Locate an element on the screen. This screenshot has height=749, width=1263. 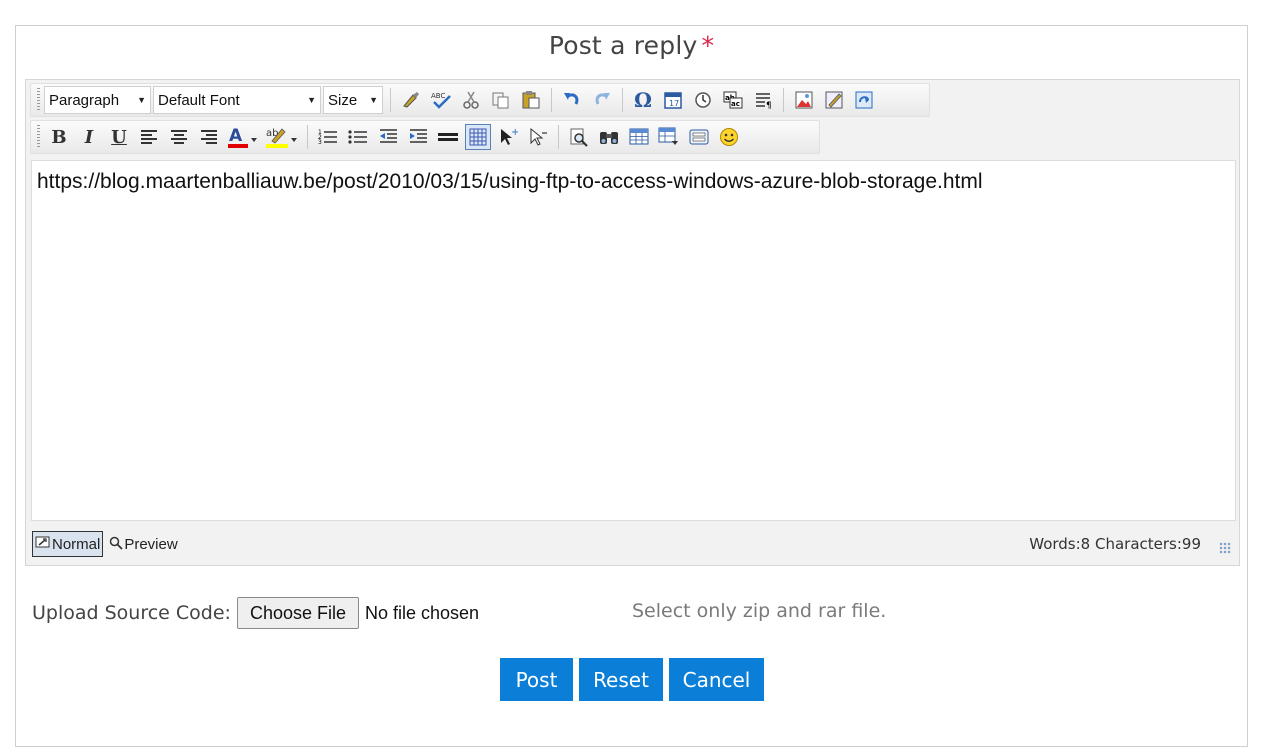
redo-icon is located at coordinates (602, 100).